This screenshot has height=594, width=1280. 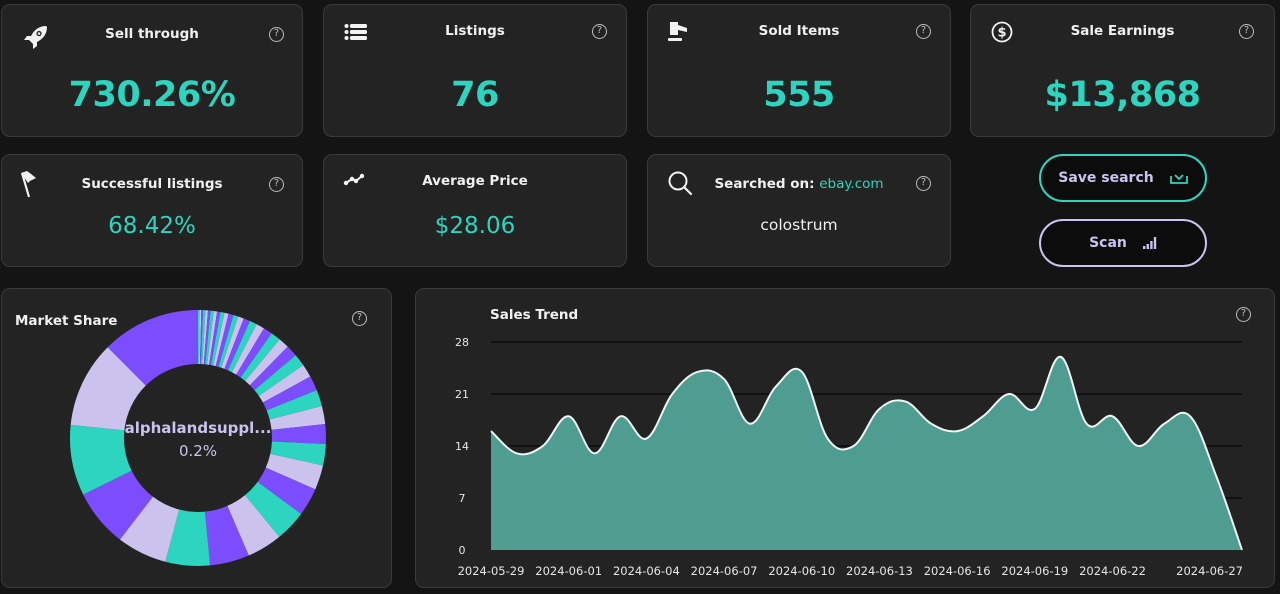 What do you see at coordinates (462, 498) in the screenshot?
I see `y-tick-label: 7` at bounding box center [462, 498].